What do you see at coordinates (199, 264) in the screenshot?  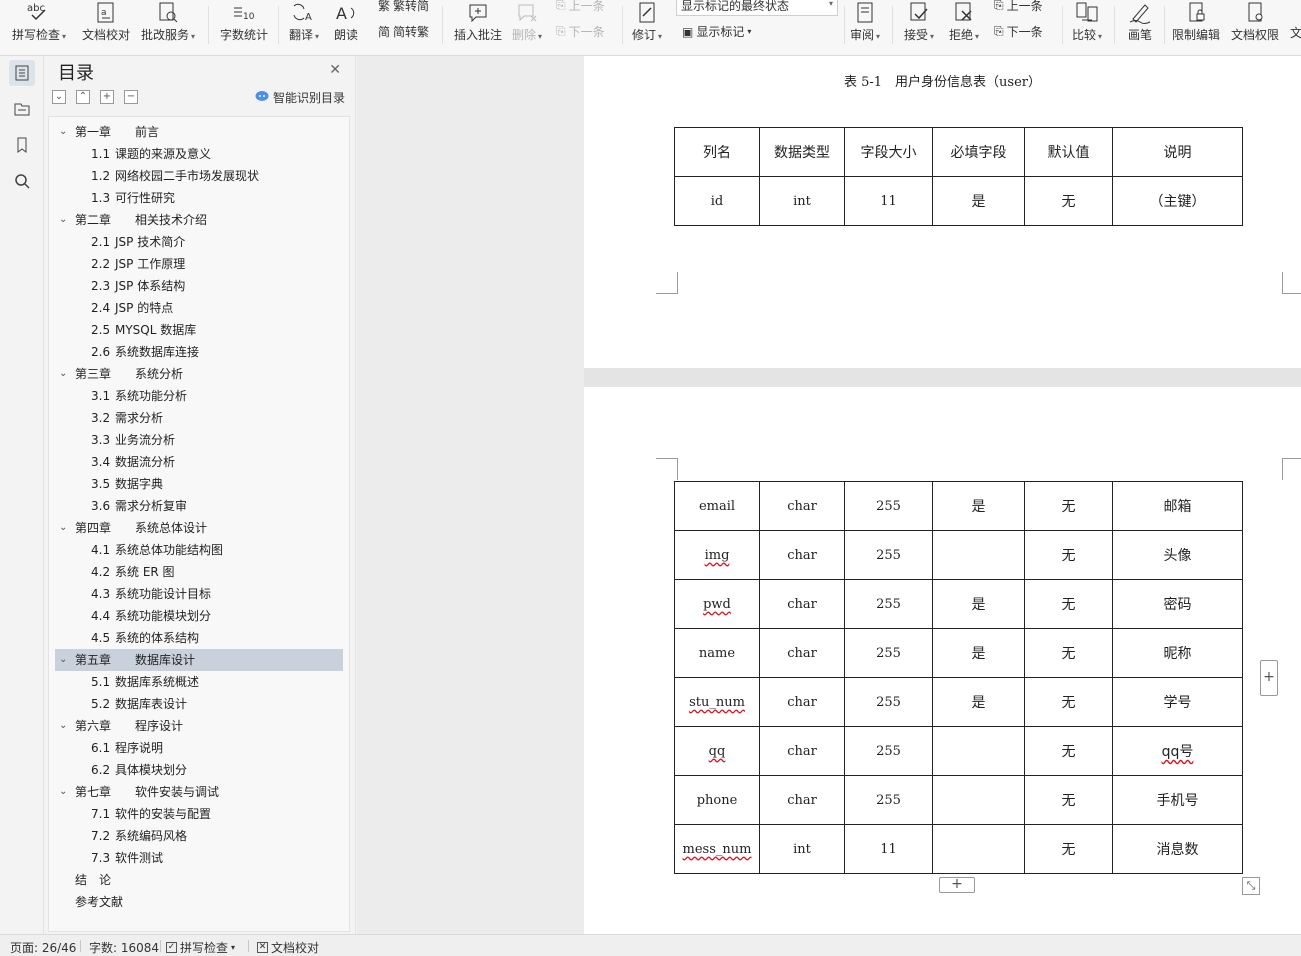 I see `toc-item: 2.2 JSP 工作原理` at bounding box center [199, 264].